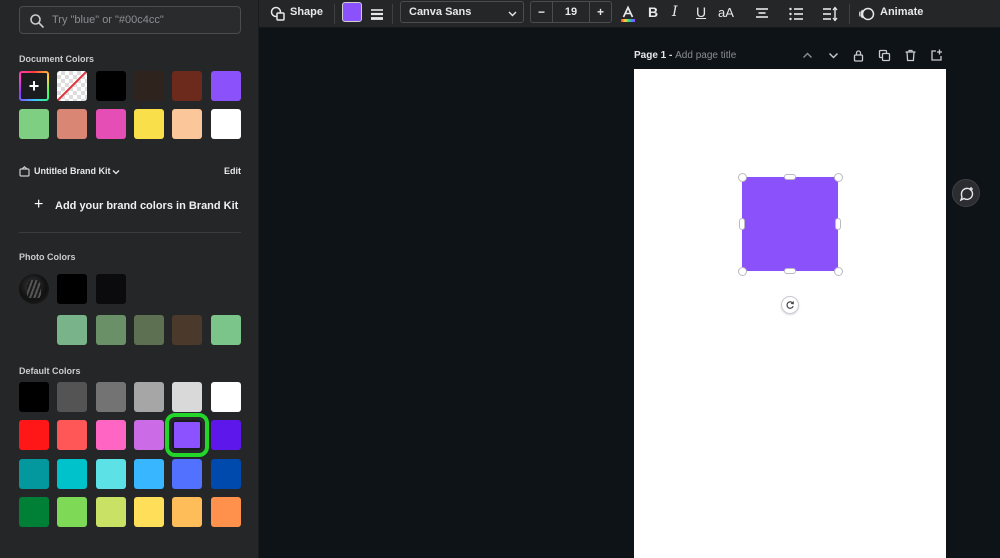  Describe the element at coordinates (790, 224) in the screenshot. I see `selected-square-shape` at that location.